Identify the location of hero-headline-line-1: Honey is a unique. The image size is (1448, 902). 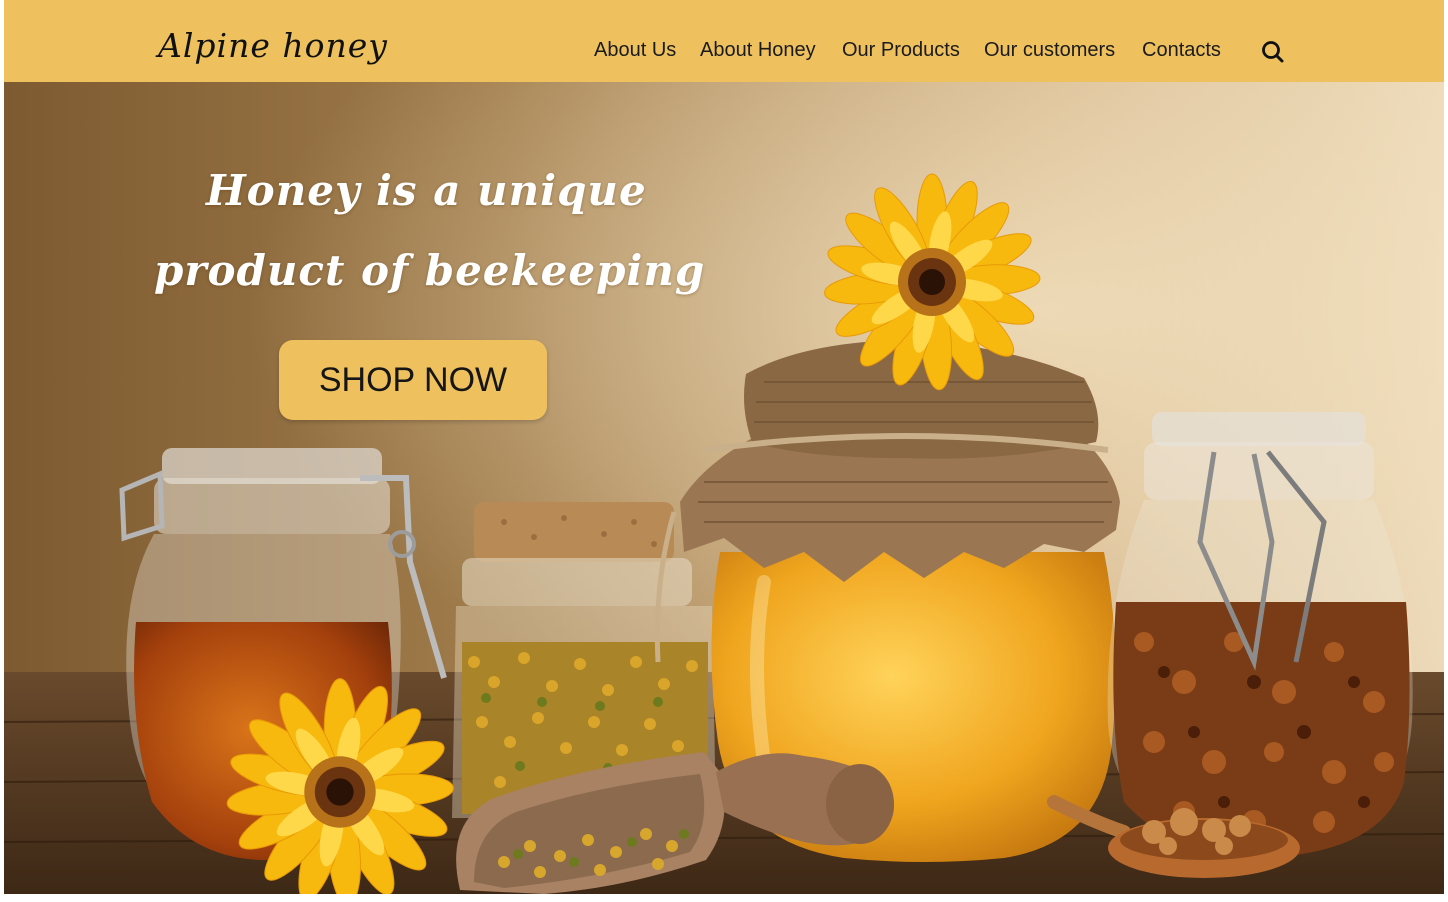
(426, 190).